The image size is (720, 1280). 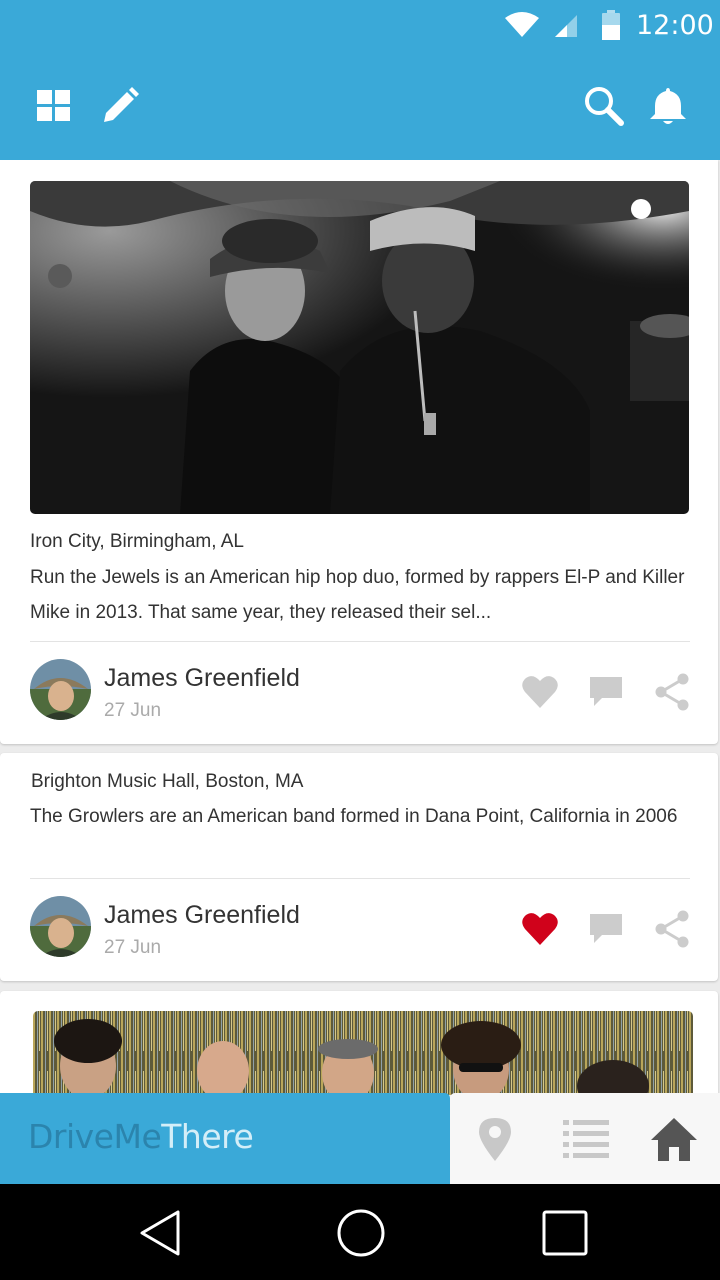 What do you see at coordinates (360, 25) in the screenshot?
I see `status-bar: 12:00` at bounding box center [360, 25].